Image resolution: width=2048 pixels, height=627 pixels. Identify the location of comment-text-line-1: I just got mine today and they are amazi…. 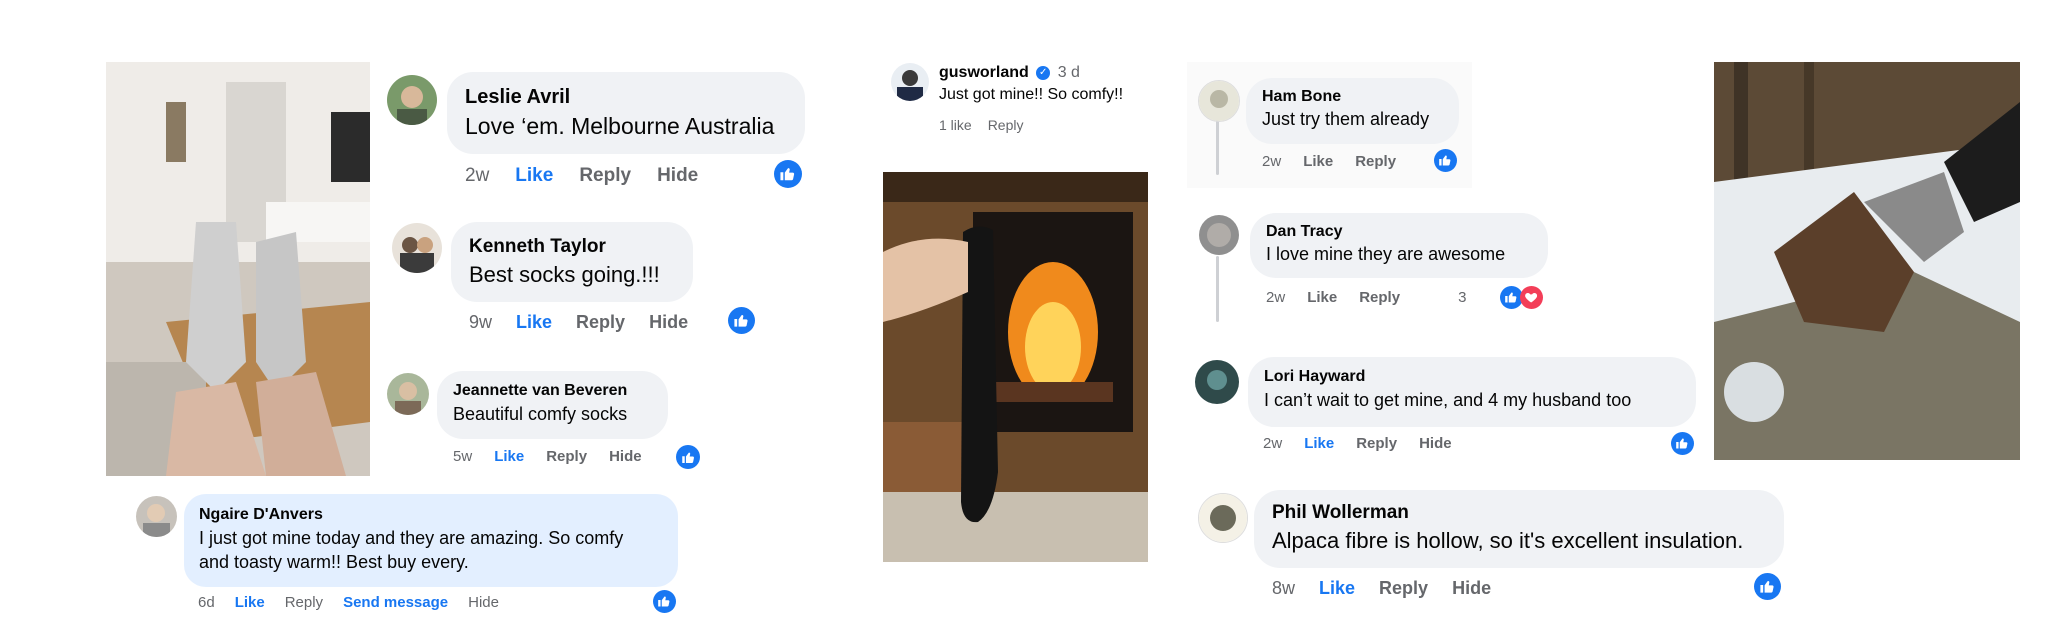
(411, 538).